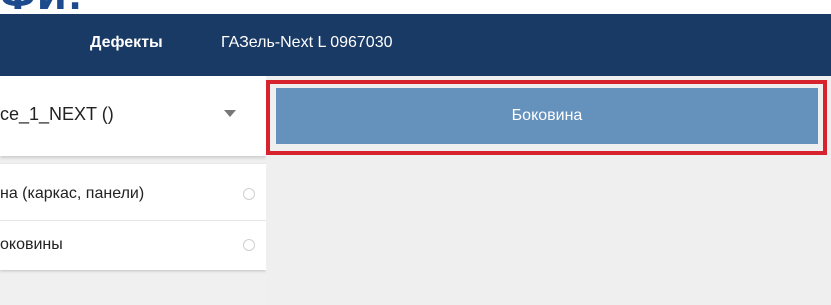  What do you see at coordinates (230, 113) in the screenshot?
I see `dropdown-arrow-icon` at bounding box center [230, 113].